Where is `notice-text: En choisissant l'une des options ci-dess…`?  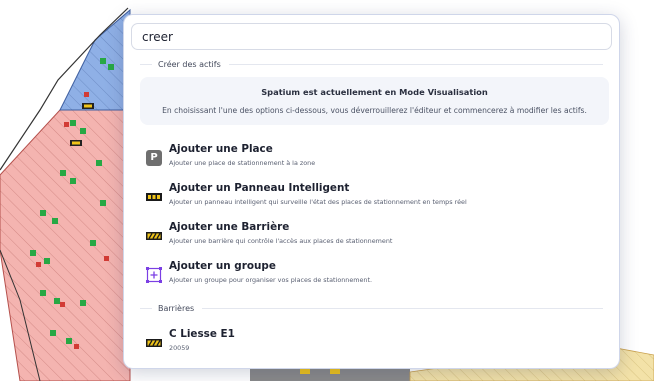 notice-text: En choisissant l'une des options ci-dess… is located at coordinates (374, 110).